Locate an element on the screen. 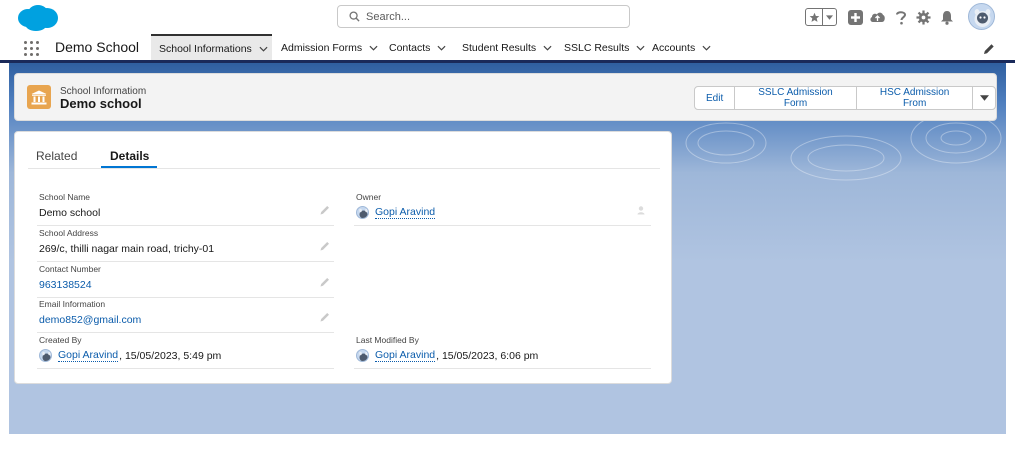 The width and height of the screenshot is (1015, 451). hsc-admission-from-button: HSC Admission From is located at coordinates (914, 98).